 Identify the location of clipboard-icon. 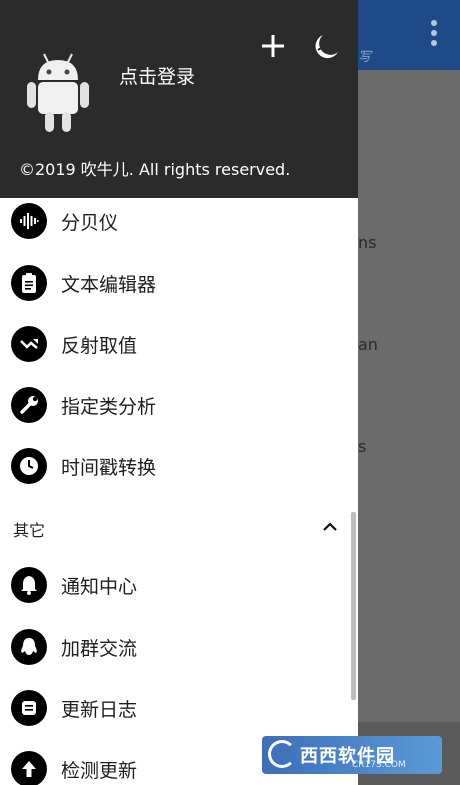
(29, 283).